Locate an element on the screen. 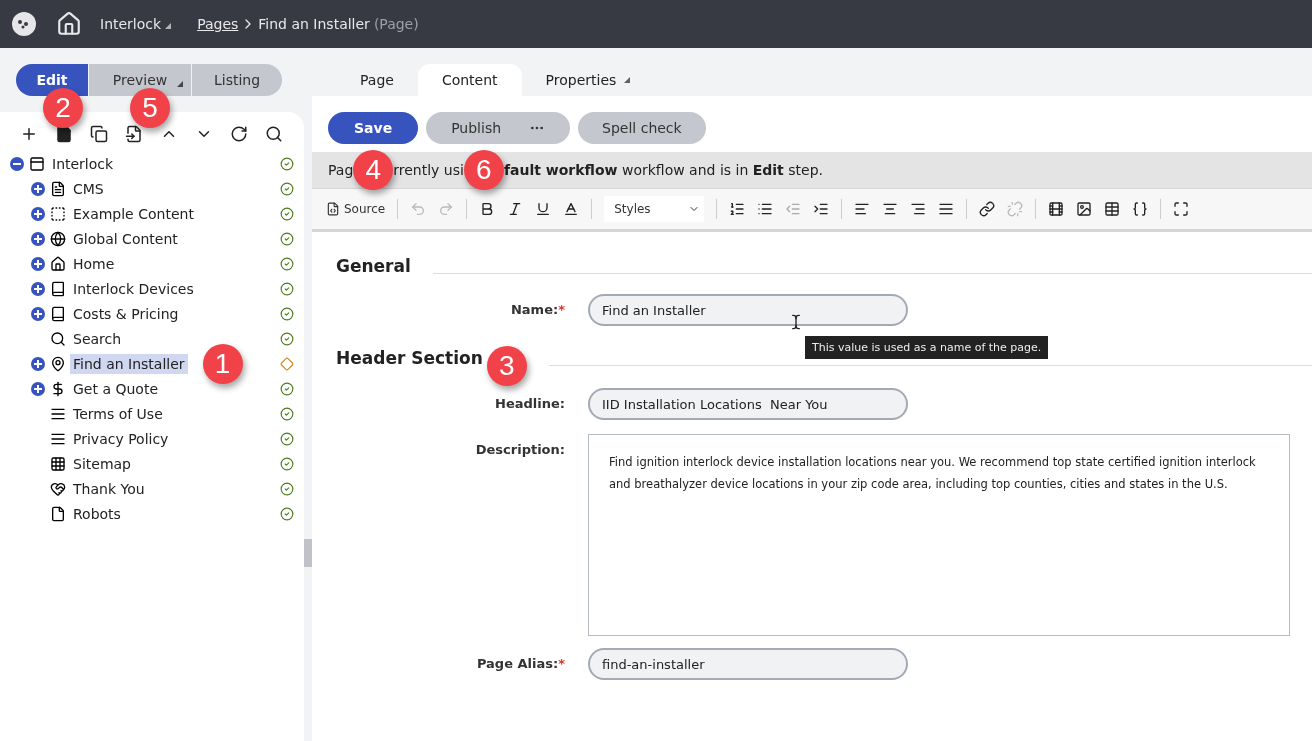 Image resolution: width=1312 pixels, height=741 pixels. home-icon is located at coordinates (69, 24).